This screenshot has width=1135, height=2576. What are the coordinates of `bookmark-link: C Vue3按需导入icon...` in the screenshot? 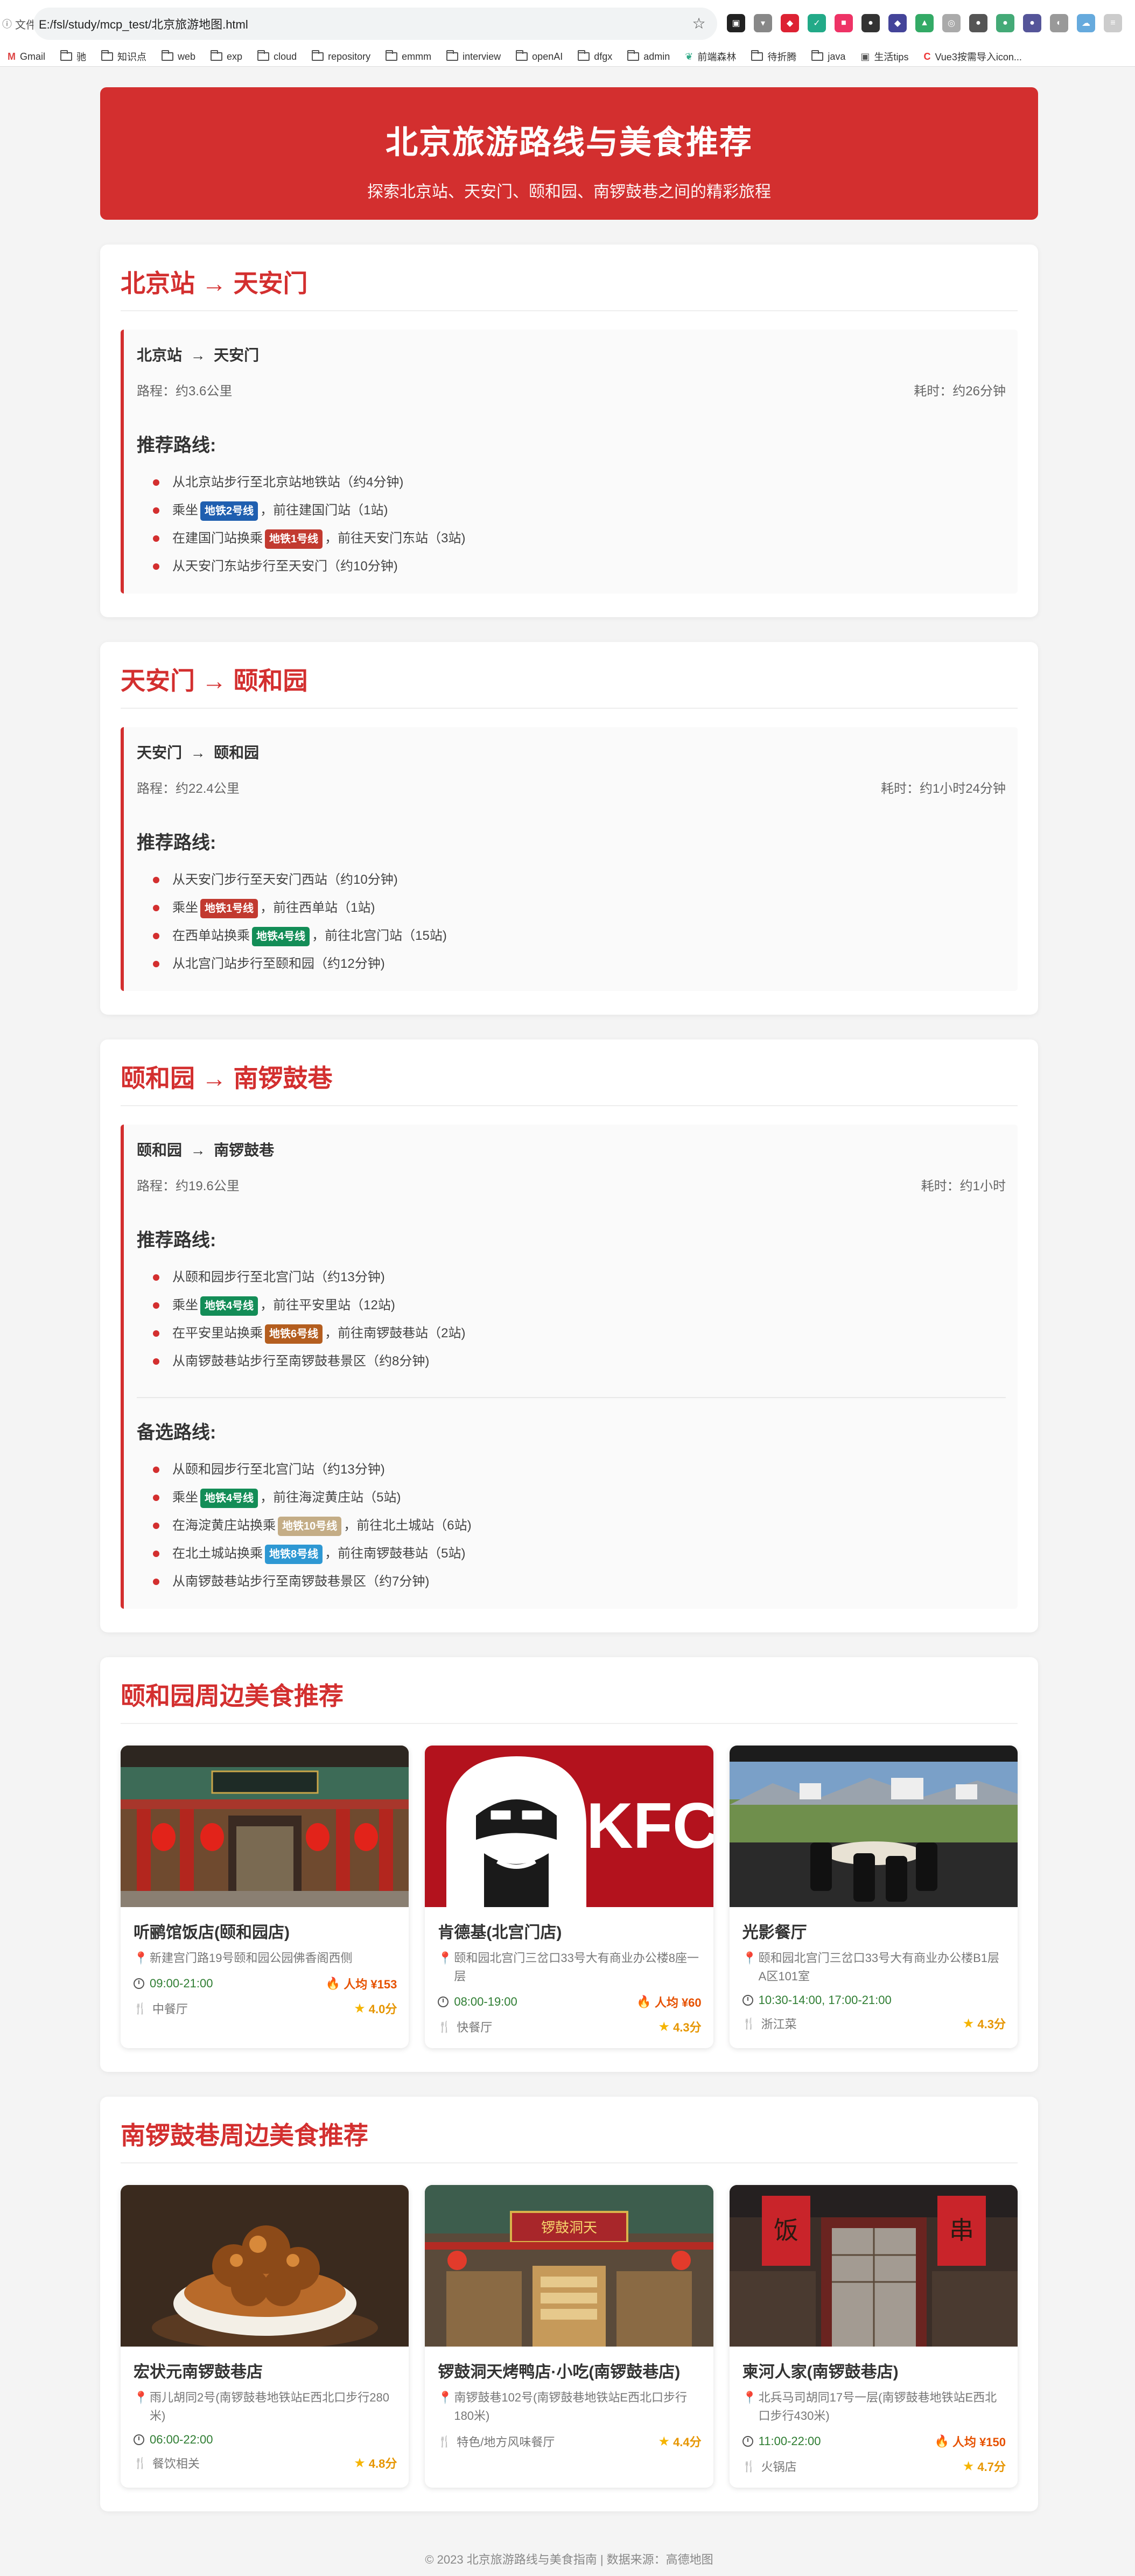 It's located at (972, 57).